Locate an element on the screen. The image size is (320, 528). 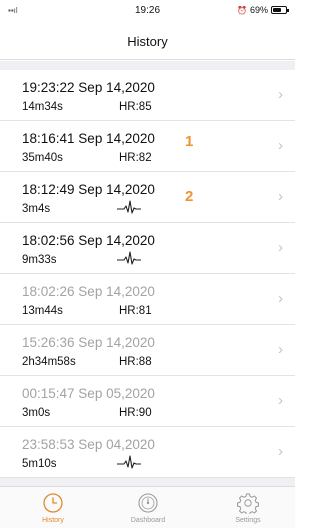
history-row: 18:16:41 Sep 14,2020 35m40s HR:82 1 › is located at coordinates (147, 146).